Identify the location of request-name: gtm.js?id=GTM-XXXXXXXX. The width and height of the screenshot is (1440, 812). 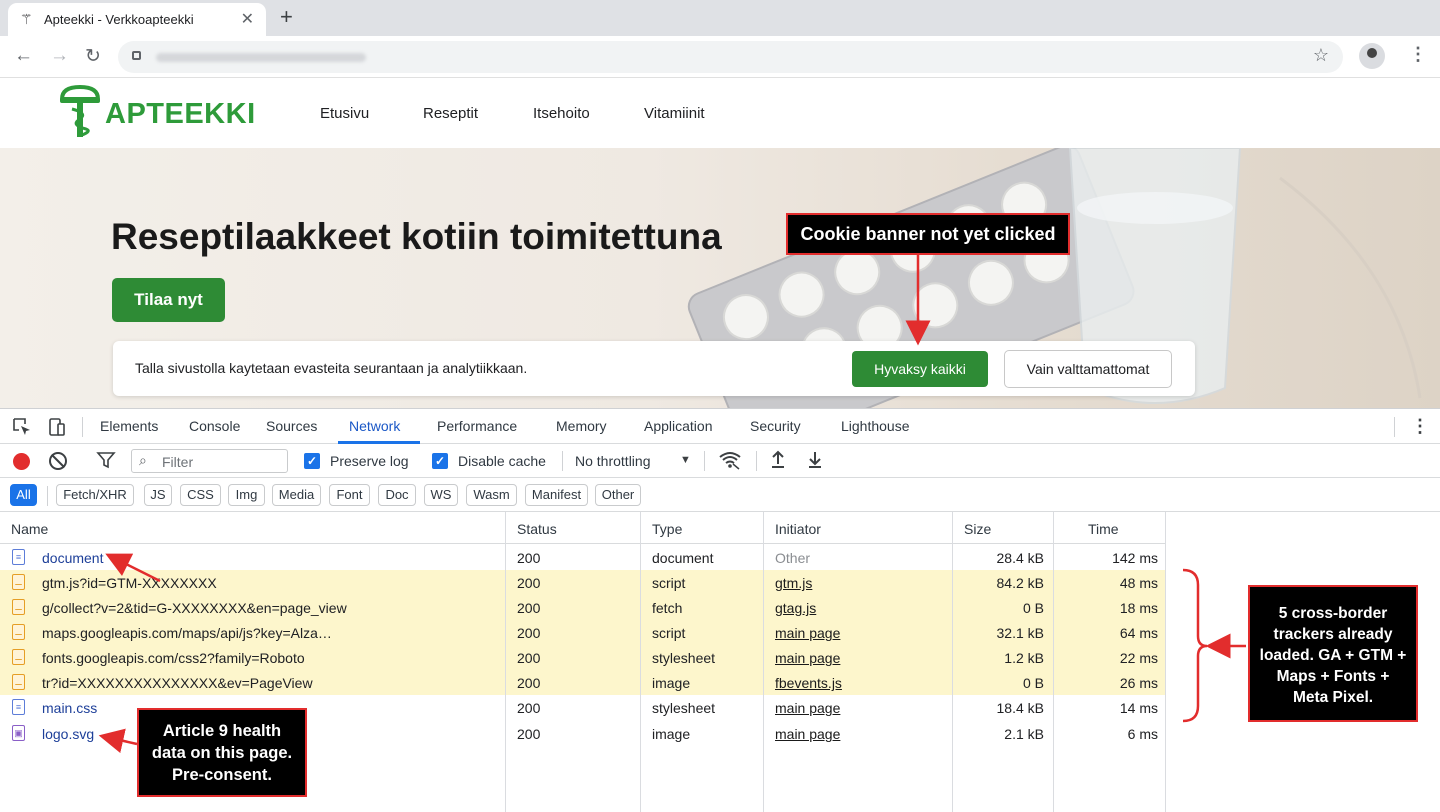
(129, 583).